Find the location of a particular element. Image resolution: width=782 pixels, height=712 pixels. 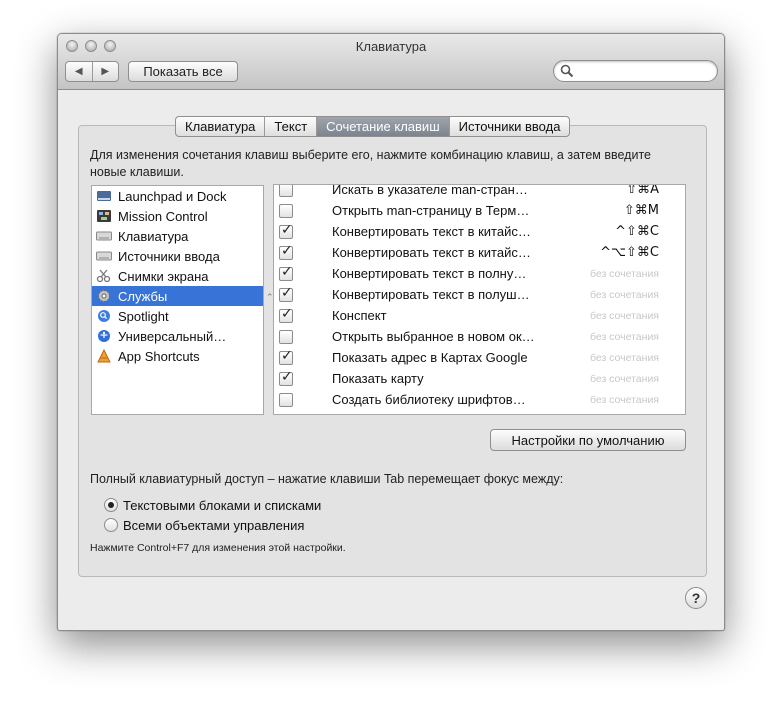

mission-control-icon is located at coordinates (104, 216).